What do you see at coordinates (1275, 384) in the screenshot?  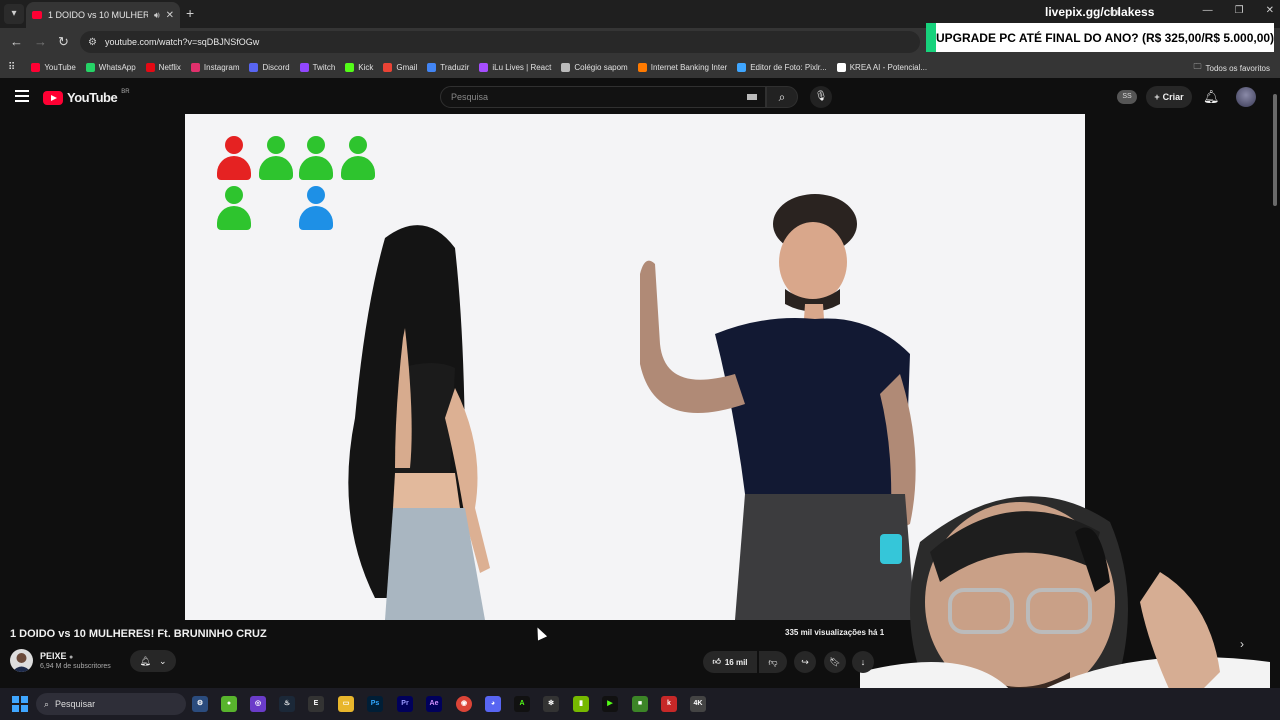 I see `page-scrollbar` at bounding box center [1275, 384].